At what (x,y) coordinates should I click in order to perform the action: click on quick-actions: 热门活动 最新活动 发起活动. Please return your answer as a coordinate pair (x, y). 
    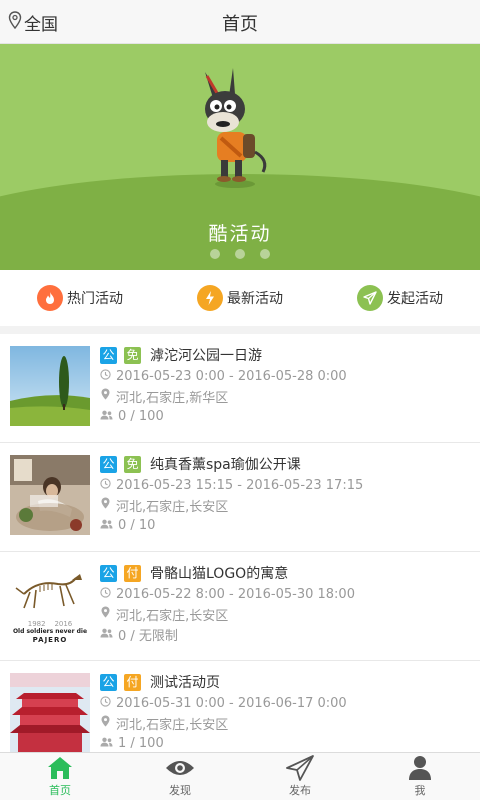
    Looking at the image, I should click on (240, 298).